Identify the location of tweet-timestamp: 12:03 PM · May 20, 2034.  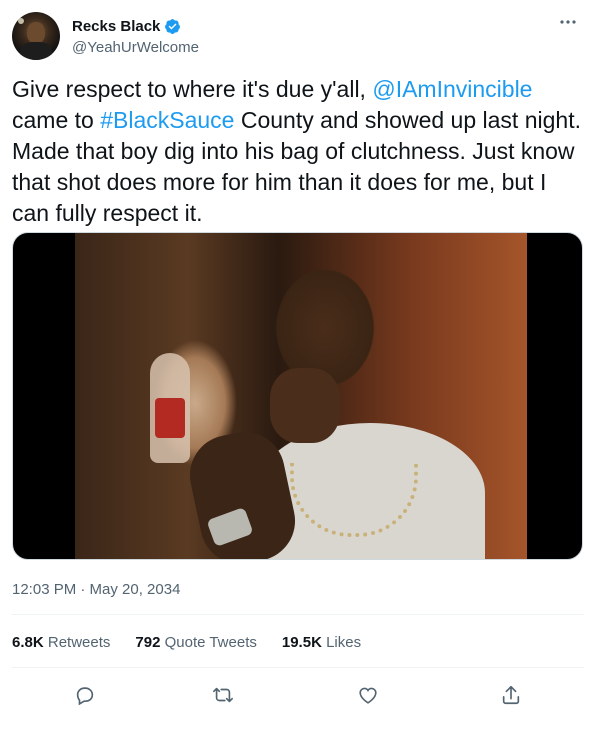
(96, 589).